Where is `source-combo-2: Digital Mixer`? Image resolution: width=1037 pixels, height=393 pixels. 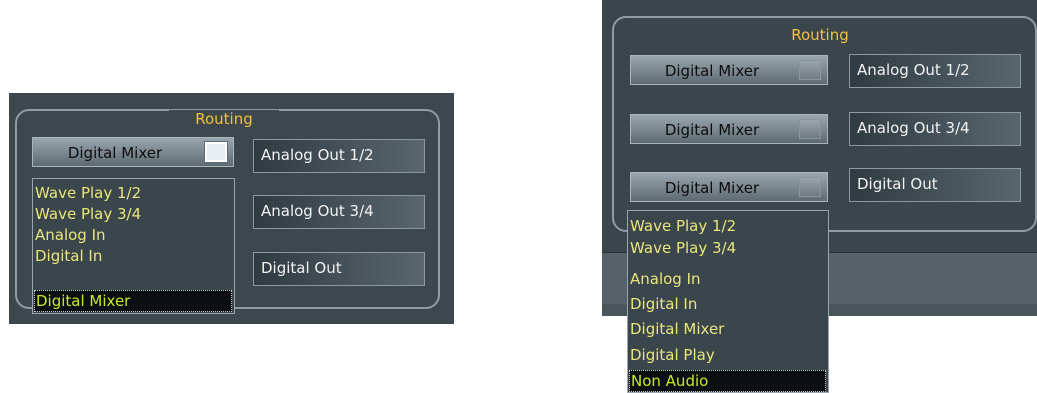
source-combo-2: Digital Mixer is located at coordinates (729, 129).